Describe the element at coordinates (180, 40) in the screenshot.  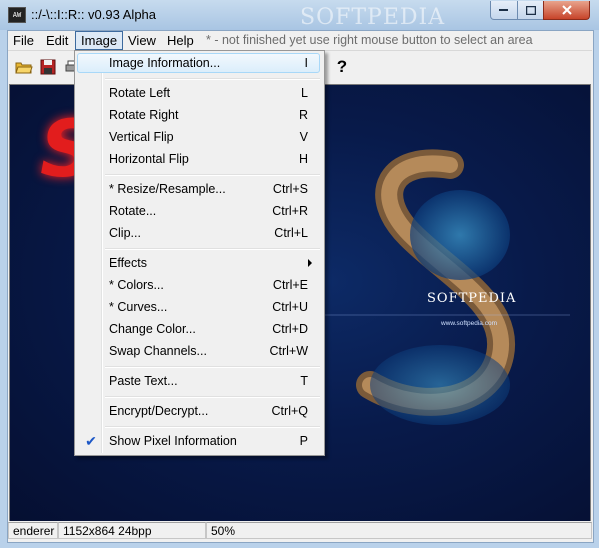
I see `menu-help: Help` at that location.